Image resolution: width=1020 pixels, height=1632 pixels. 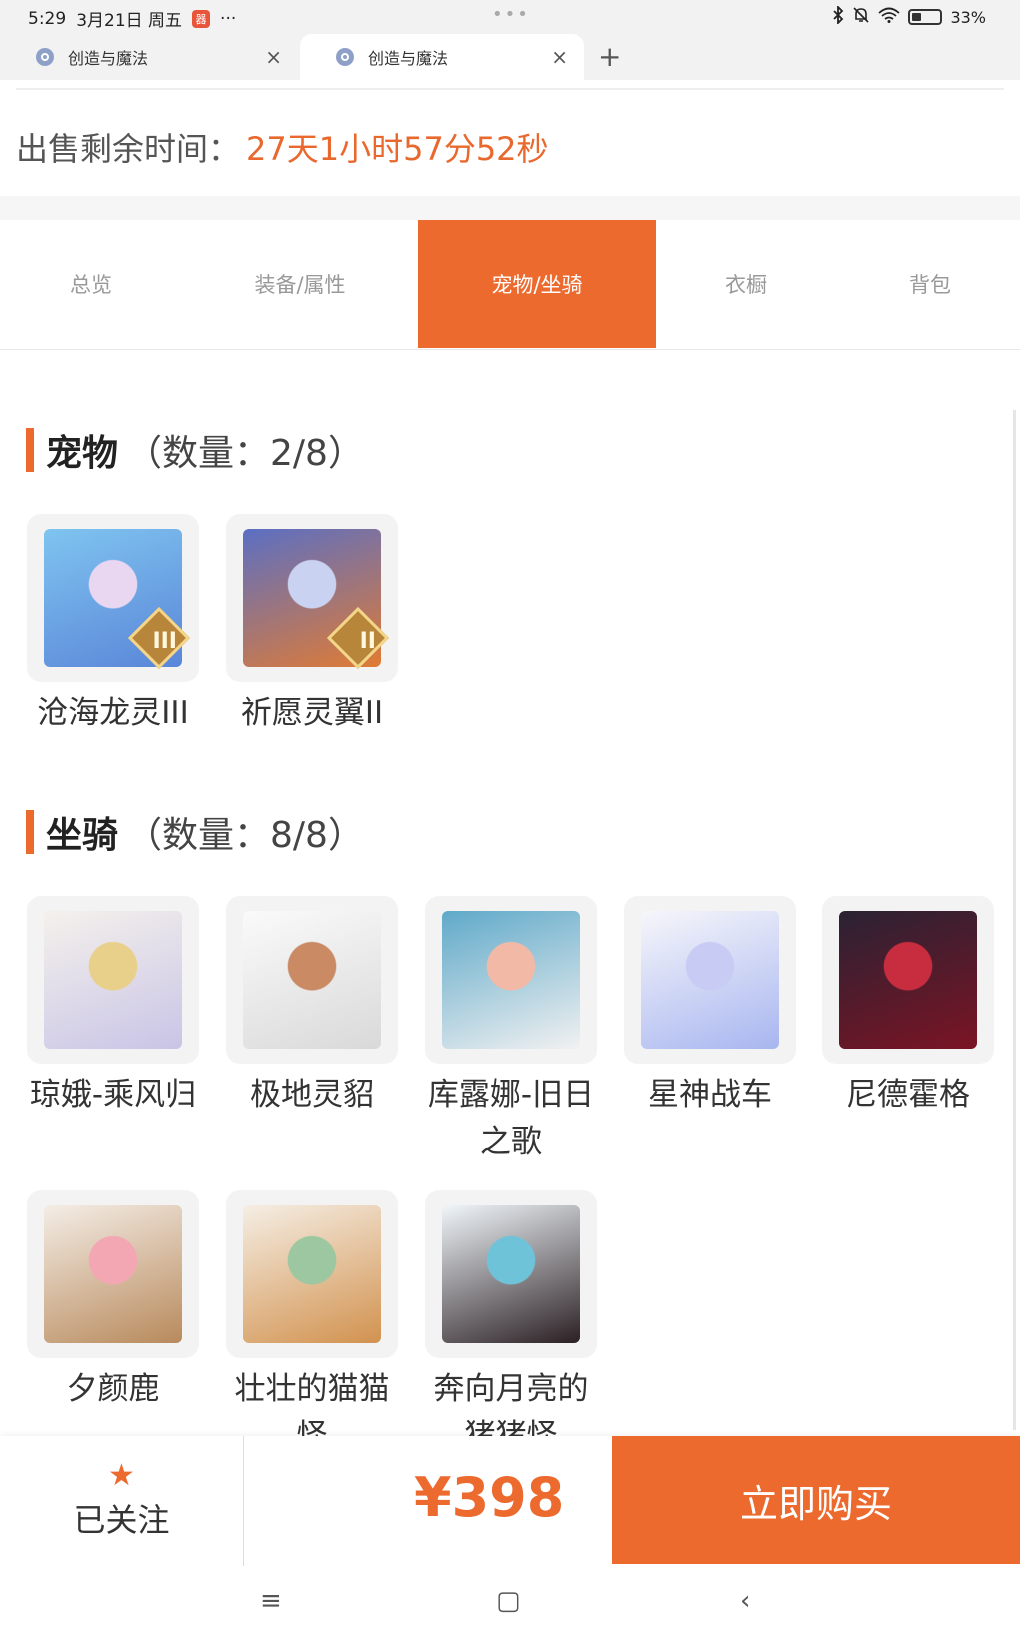 I want to click on tab-pets-mounts: 宠物/坐骑, so click(x=537, y=284).